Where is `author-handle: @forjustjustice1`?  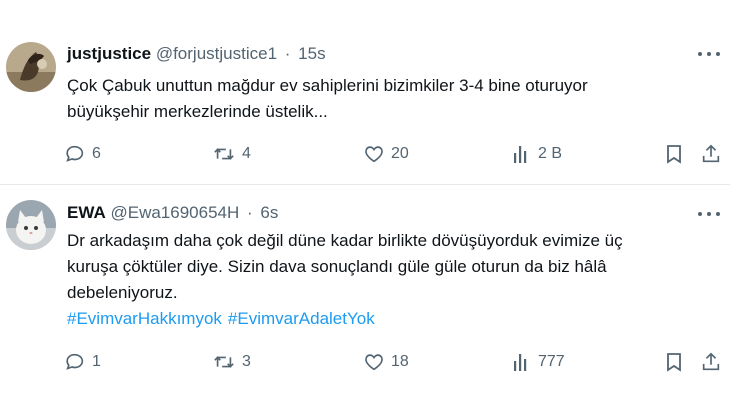
author-handle: @forjustjustice1 is located at coordinates (216, 53).